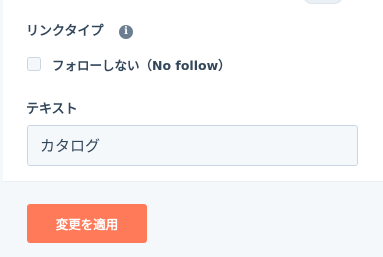 The height and width of the screenshot is (257, 383). I want to click on link-type-label: リンクタイプ, so click(65, 31).